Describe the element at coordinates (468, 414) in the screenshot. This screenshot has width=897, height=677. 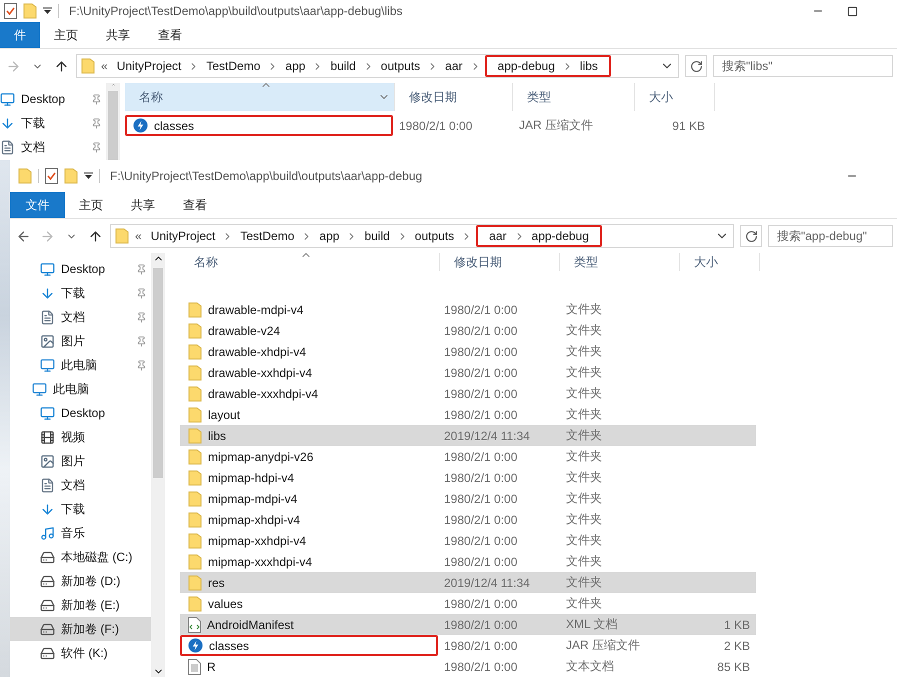
I see `file-row: layout 1980/2/1 0:00 文件夹` at that location.